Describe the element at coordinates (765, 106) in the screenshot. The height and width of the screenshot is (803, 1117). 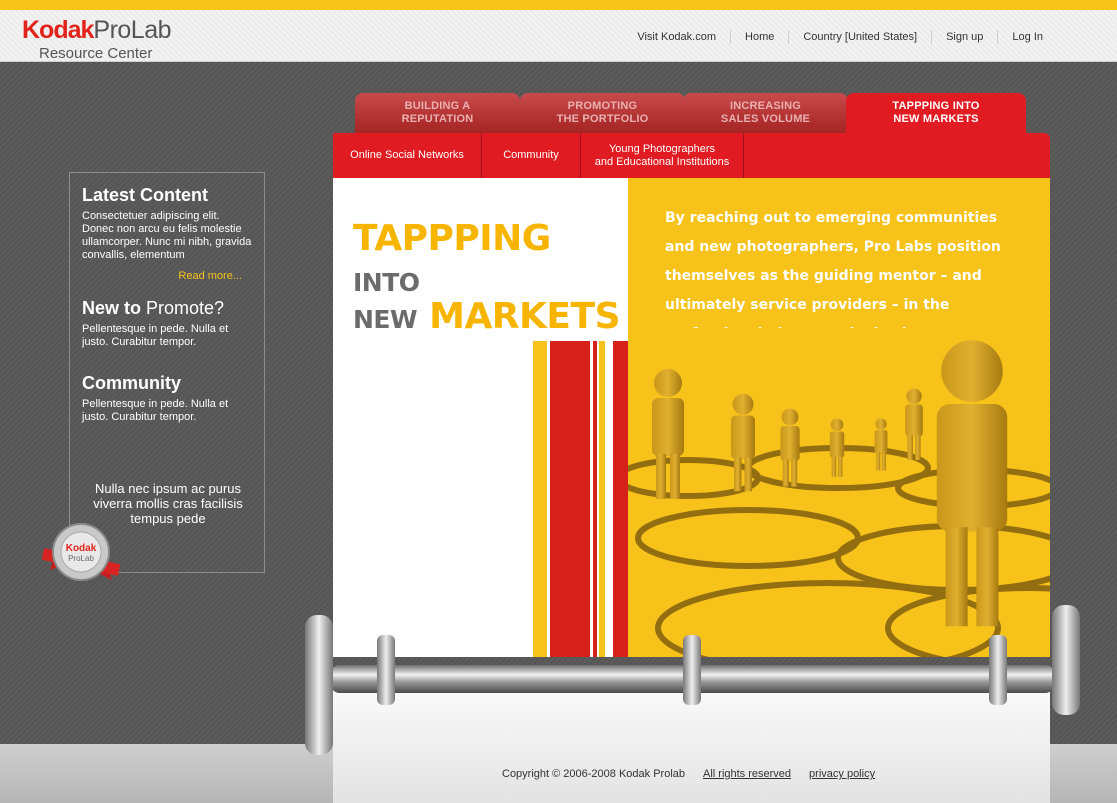
I see `tab-label-line1: INCREASING` at that location.